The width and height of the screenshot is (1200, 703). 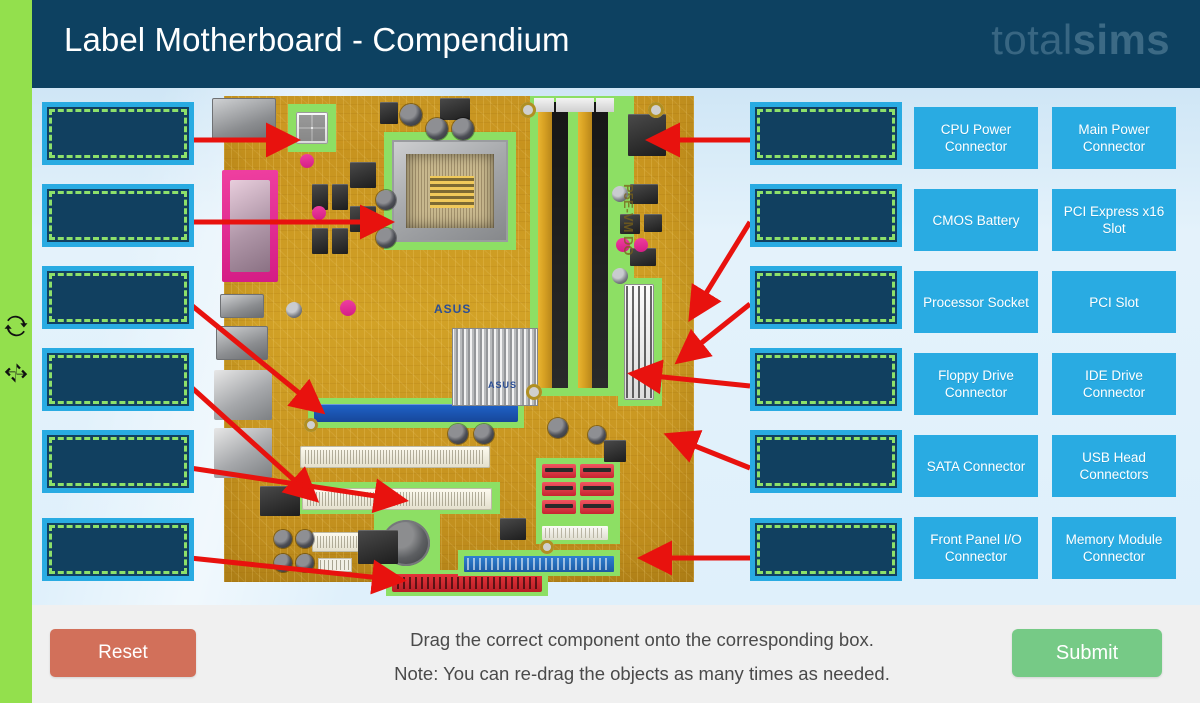 What do you see at coordinates (242, 306) in the screenshot?
I see `serial-port` at bounding box center [242, 306].